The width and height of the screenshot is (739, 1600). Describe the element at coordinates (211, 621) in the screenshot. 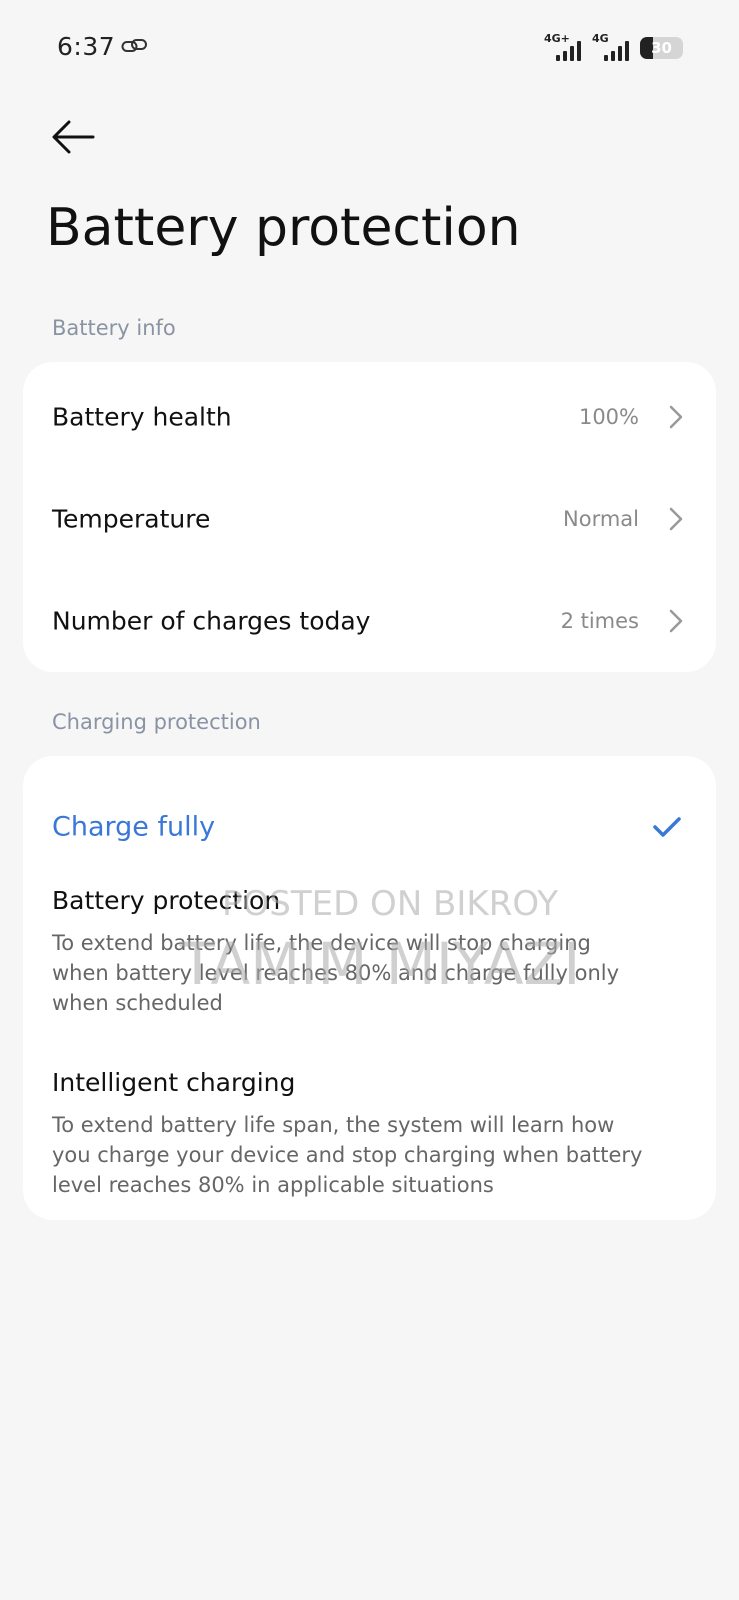

I see `row-label: Number of charges today` at that location.